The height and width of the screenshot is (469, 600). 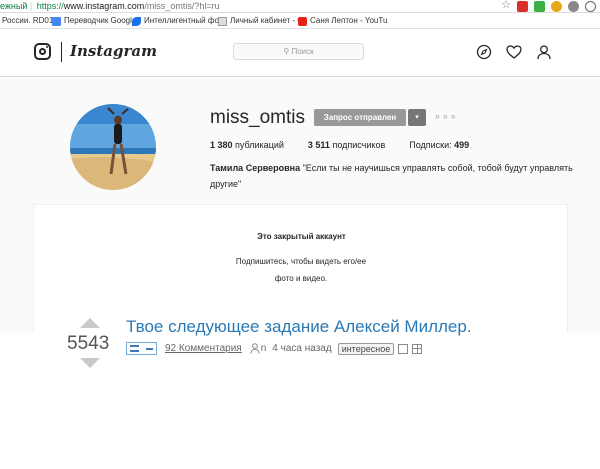 I want to click on menu-icon, so click(x=590, y=6).